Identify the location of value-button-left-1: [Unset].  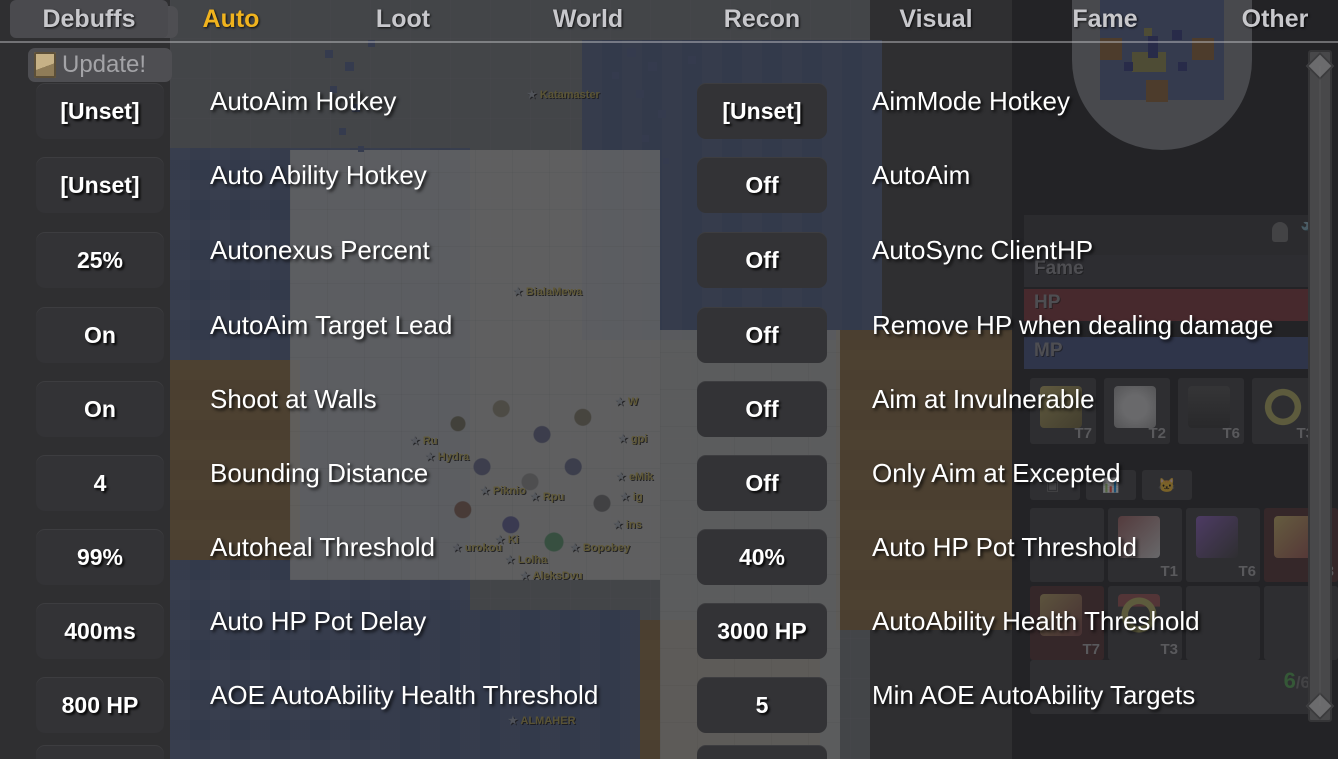
(100, 185).